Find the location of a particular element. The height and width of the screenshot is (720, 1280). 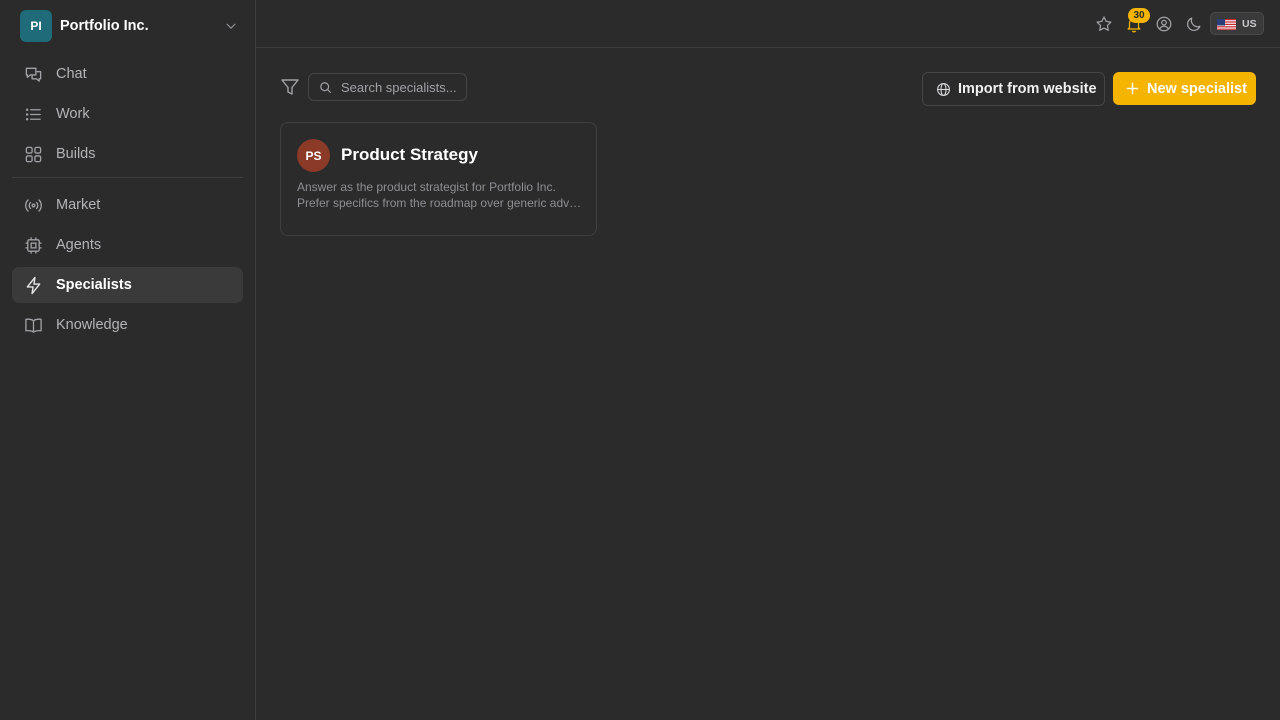

new-specialist-button: New specialist is located at coordinates (1184, 88).